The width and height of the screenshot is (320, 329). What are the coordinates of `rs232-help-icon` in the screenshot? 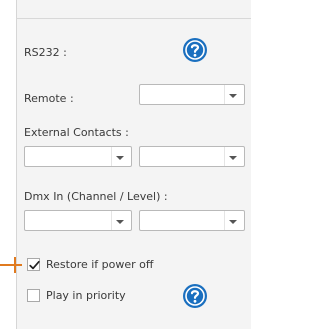 It's located at (195, 50).